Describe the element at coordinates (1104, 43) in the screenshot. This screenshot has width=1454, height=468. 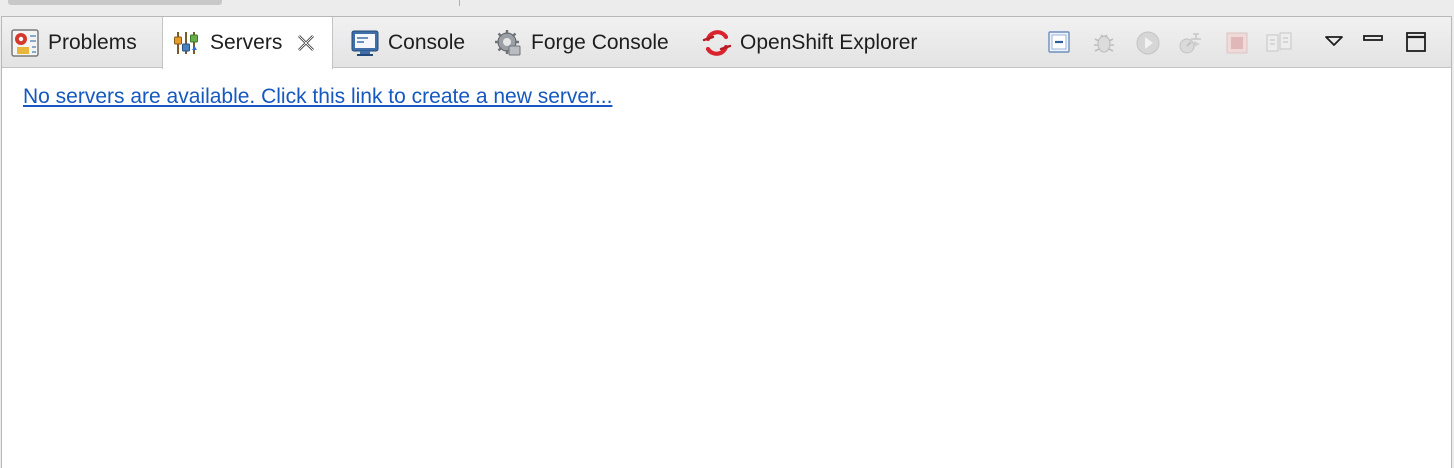
I see `debug-server-icon` at that location.